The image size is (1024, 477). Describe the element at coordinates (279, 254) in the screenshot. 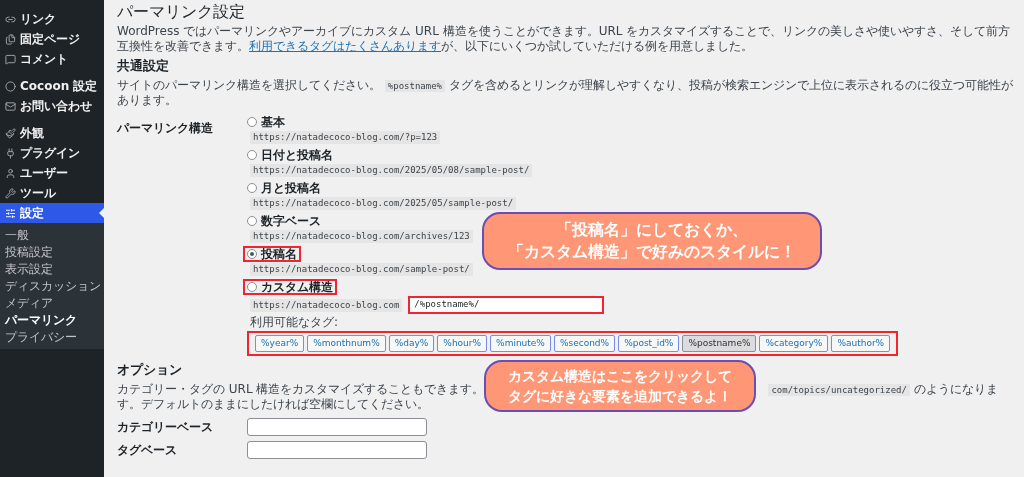

I see `option-label: 投稿名` at that location.